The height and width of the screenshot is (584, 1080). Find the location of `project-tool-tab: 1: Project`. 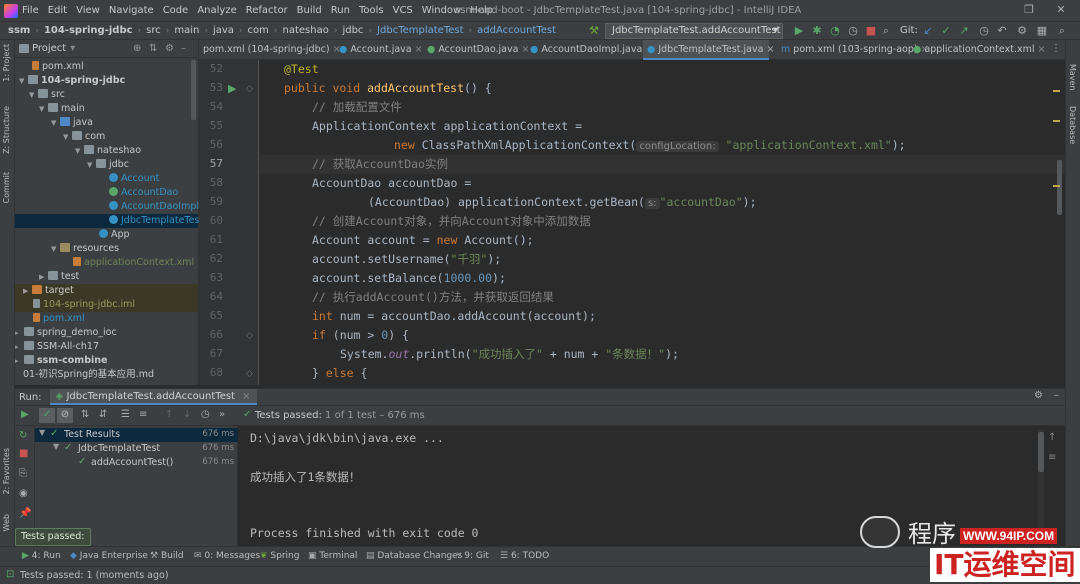

project-tool-tab: 1: Project is located at coordinates (6, 63).